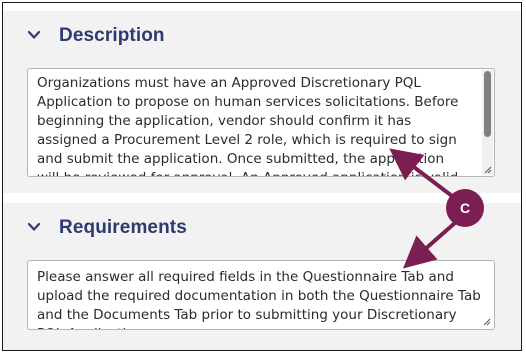 The image size is (526, 355). Describe the element at coordinates (123, 227) in the screenshot. I see `requirements-title: Requirements` at that location.